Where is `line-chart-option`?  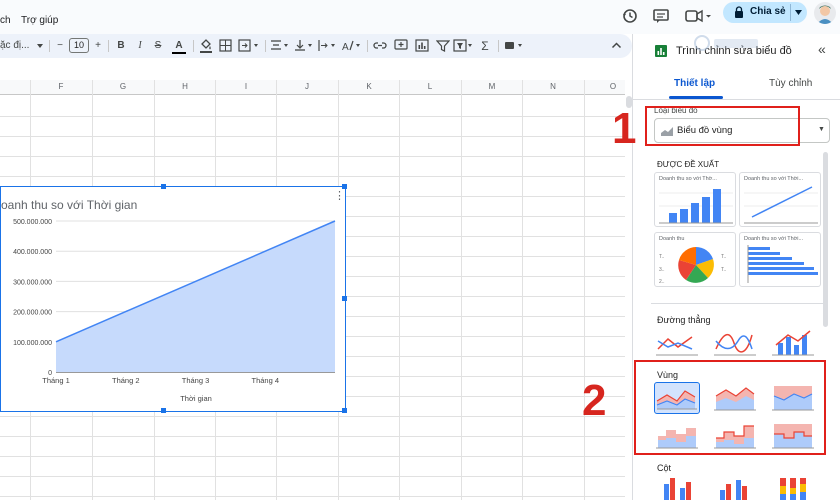 line-chart-option is located at coordinates (677, 343).